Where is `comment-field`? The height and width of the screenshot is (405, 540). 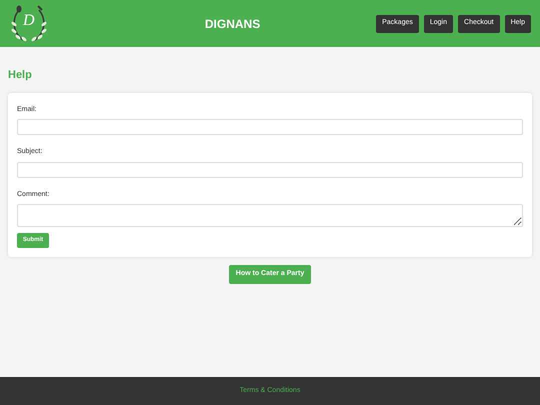 comment-field is located at coordinates (270, 215).